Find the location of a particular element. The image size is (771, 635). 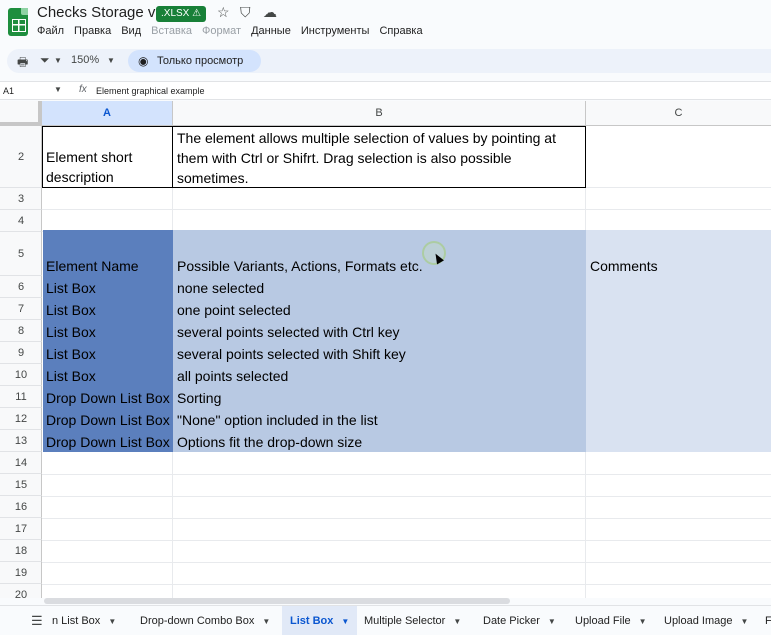

row-header-9: 9 is located at coordinates (21, 353).